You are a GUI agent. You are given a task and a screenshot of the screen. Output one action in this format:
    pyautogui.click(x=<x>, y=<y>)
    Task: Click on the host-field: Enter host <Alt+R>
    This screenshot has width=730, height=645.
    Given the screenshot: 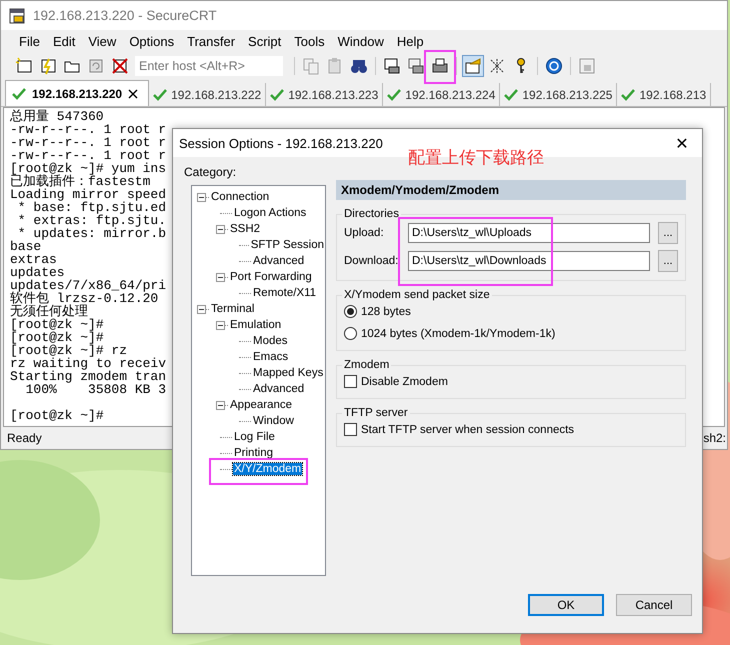 What is the action you would take?
    pyautogui.click(x=209, y=66)
    